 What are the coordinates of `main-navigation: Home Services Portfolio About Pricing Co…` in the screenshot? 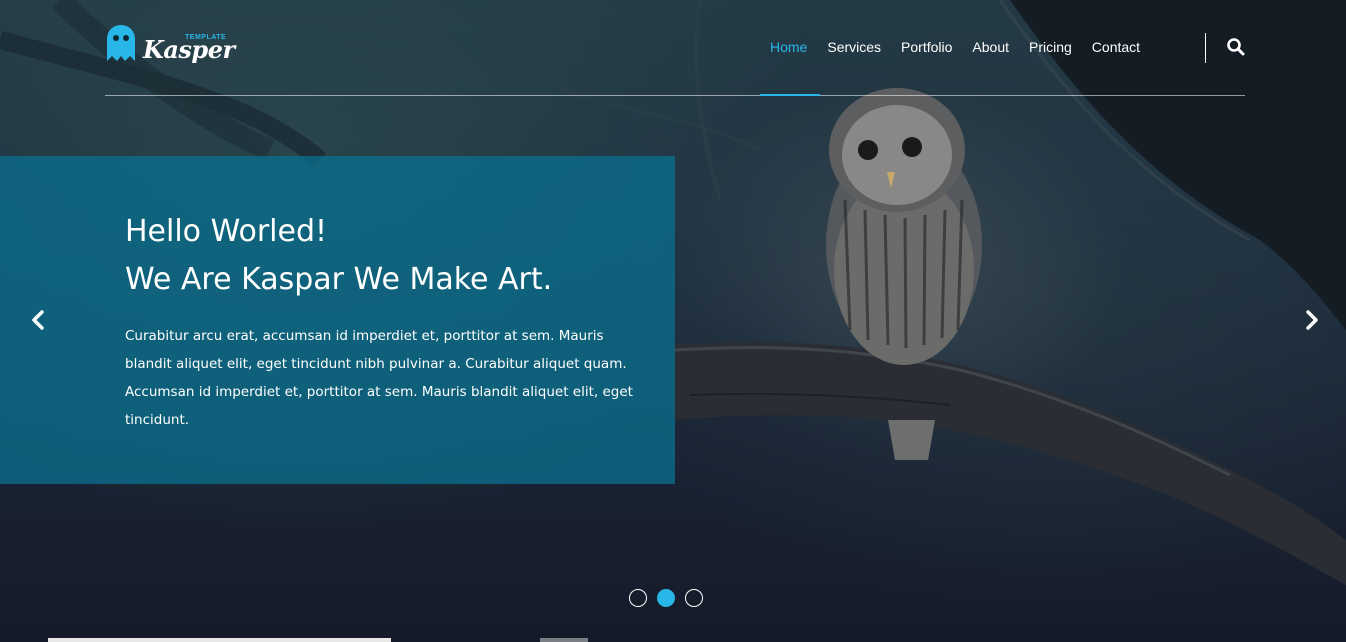 It's located at (955, 47).